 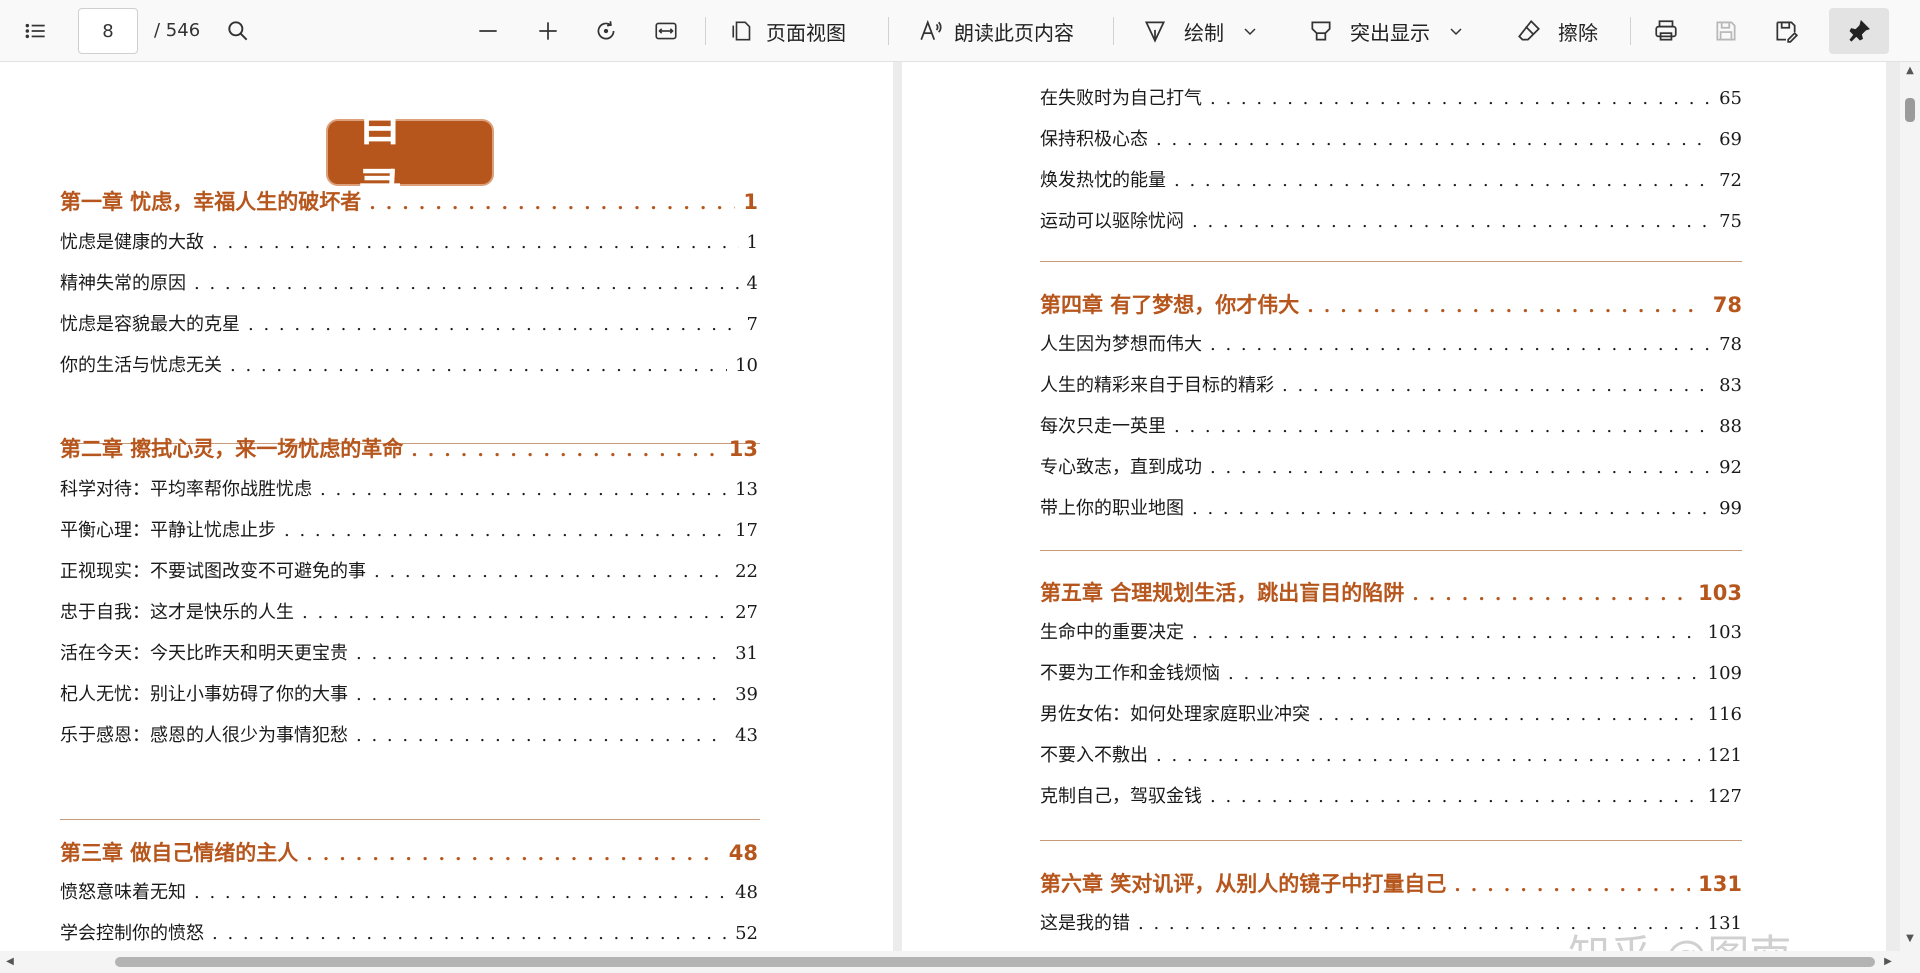 I want to click on save-as-button, so click(x=1786, y=31).